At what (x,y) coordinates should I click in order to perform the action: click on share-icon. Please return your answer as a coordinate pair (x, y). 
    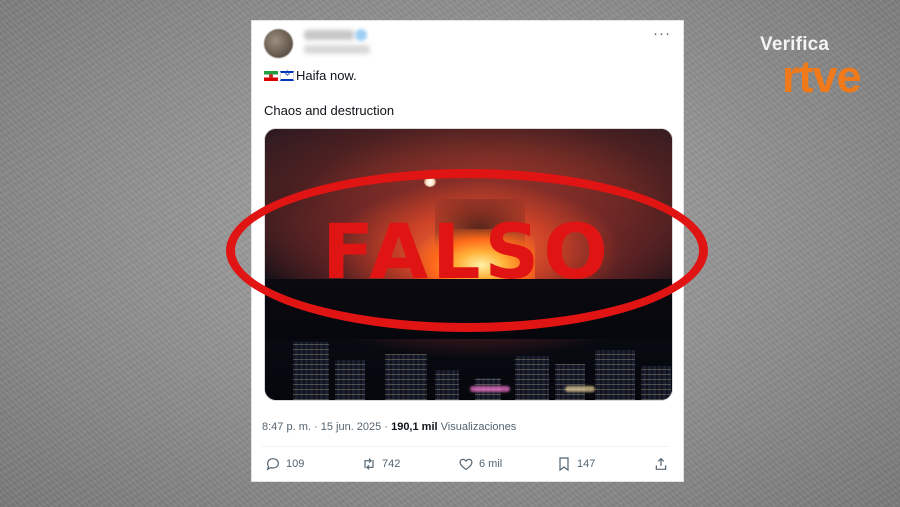
    Looking at the image, I should click on (661, 463).